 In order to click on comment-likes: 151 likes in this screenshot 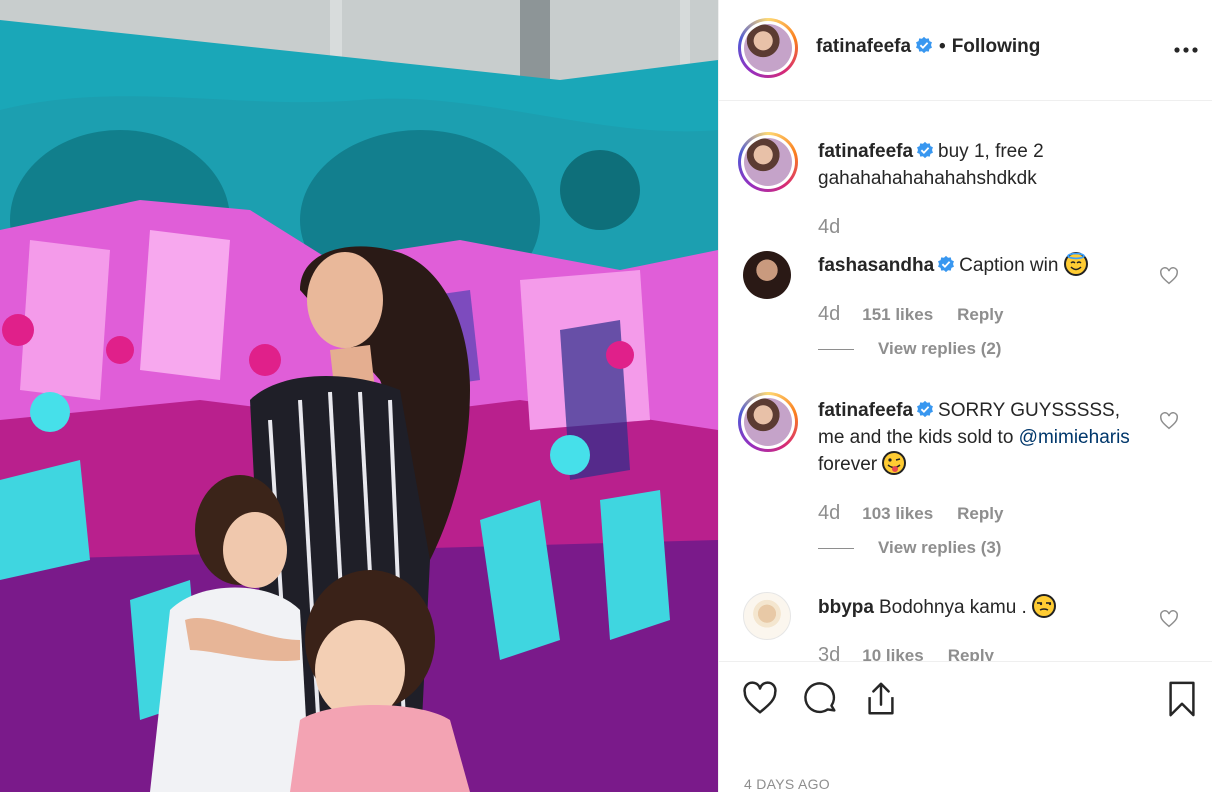, I will do `click(897, 314)`.